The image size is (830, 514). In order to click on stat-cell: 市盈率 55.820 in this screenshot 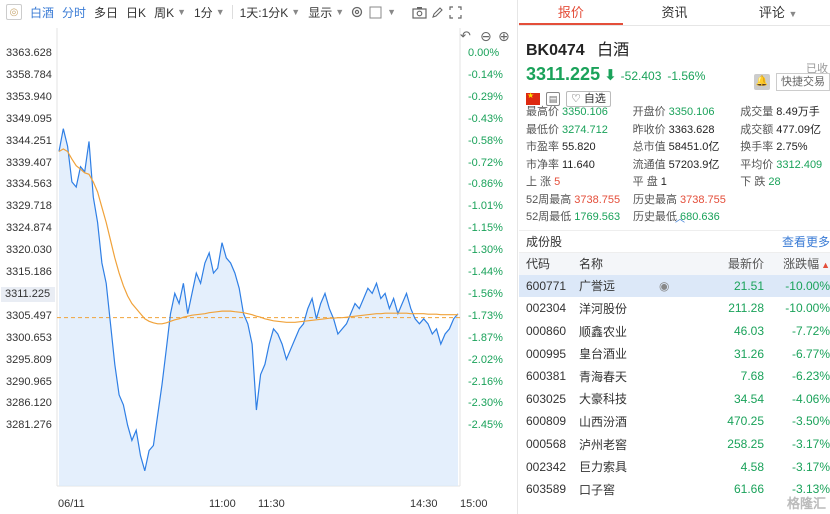, I will do `click(579, 148)`.